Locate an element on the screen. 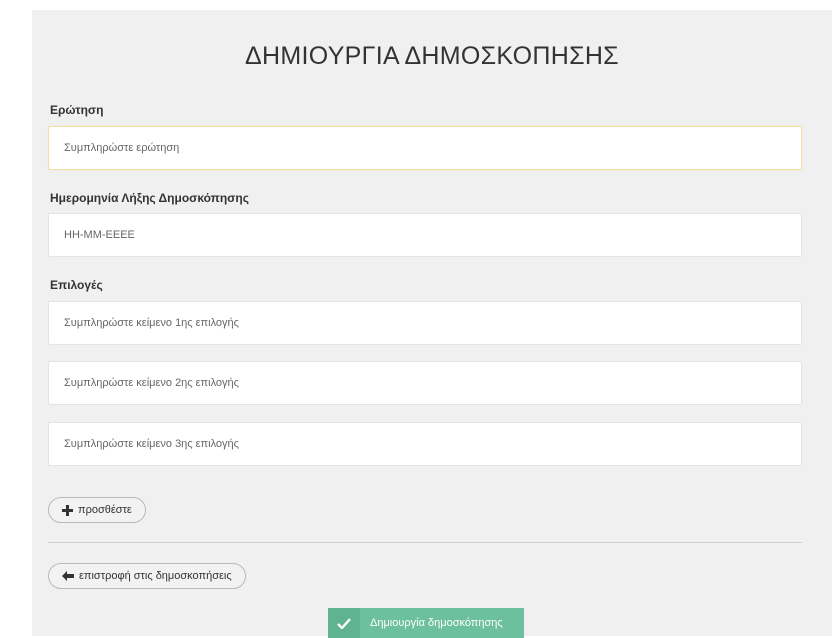 The image size is (837, 638). arrow-left-icon is located at coordinates (68, 576).